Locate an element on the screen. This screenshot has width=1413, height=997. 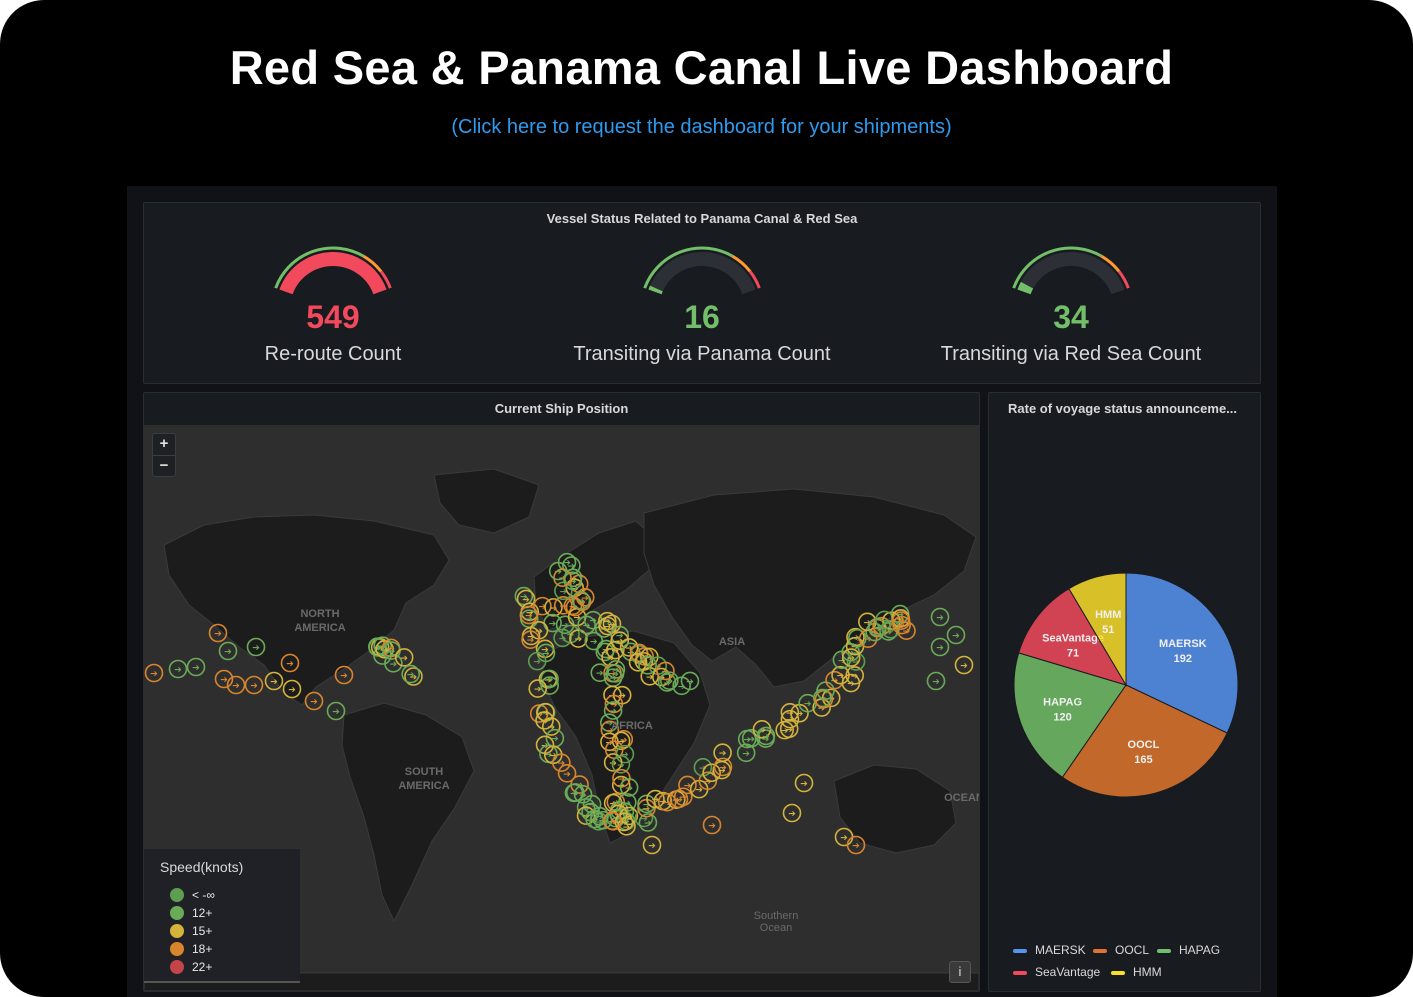
gauge-panama-count: 16 Transiting via Panama Count is located at coordinates (702, 310).